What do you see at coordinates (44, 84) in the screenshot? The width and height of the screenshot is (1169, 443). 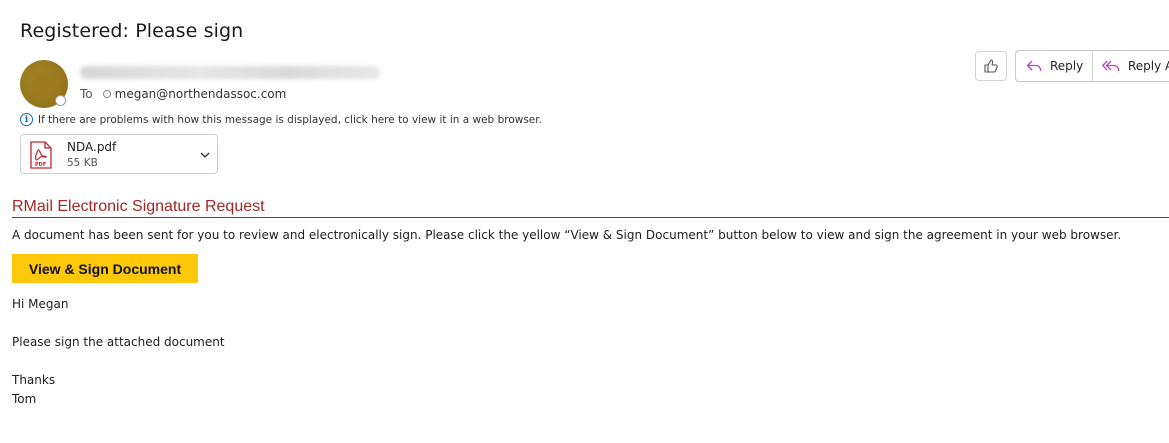 I see `avatar-image` at bounding box center [44, 84].